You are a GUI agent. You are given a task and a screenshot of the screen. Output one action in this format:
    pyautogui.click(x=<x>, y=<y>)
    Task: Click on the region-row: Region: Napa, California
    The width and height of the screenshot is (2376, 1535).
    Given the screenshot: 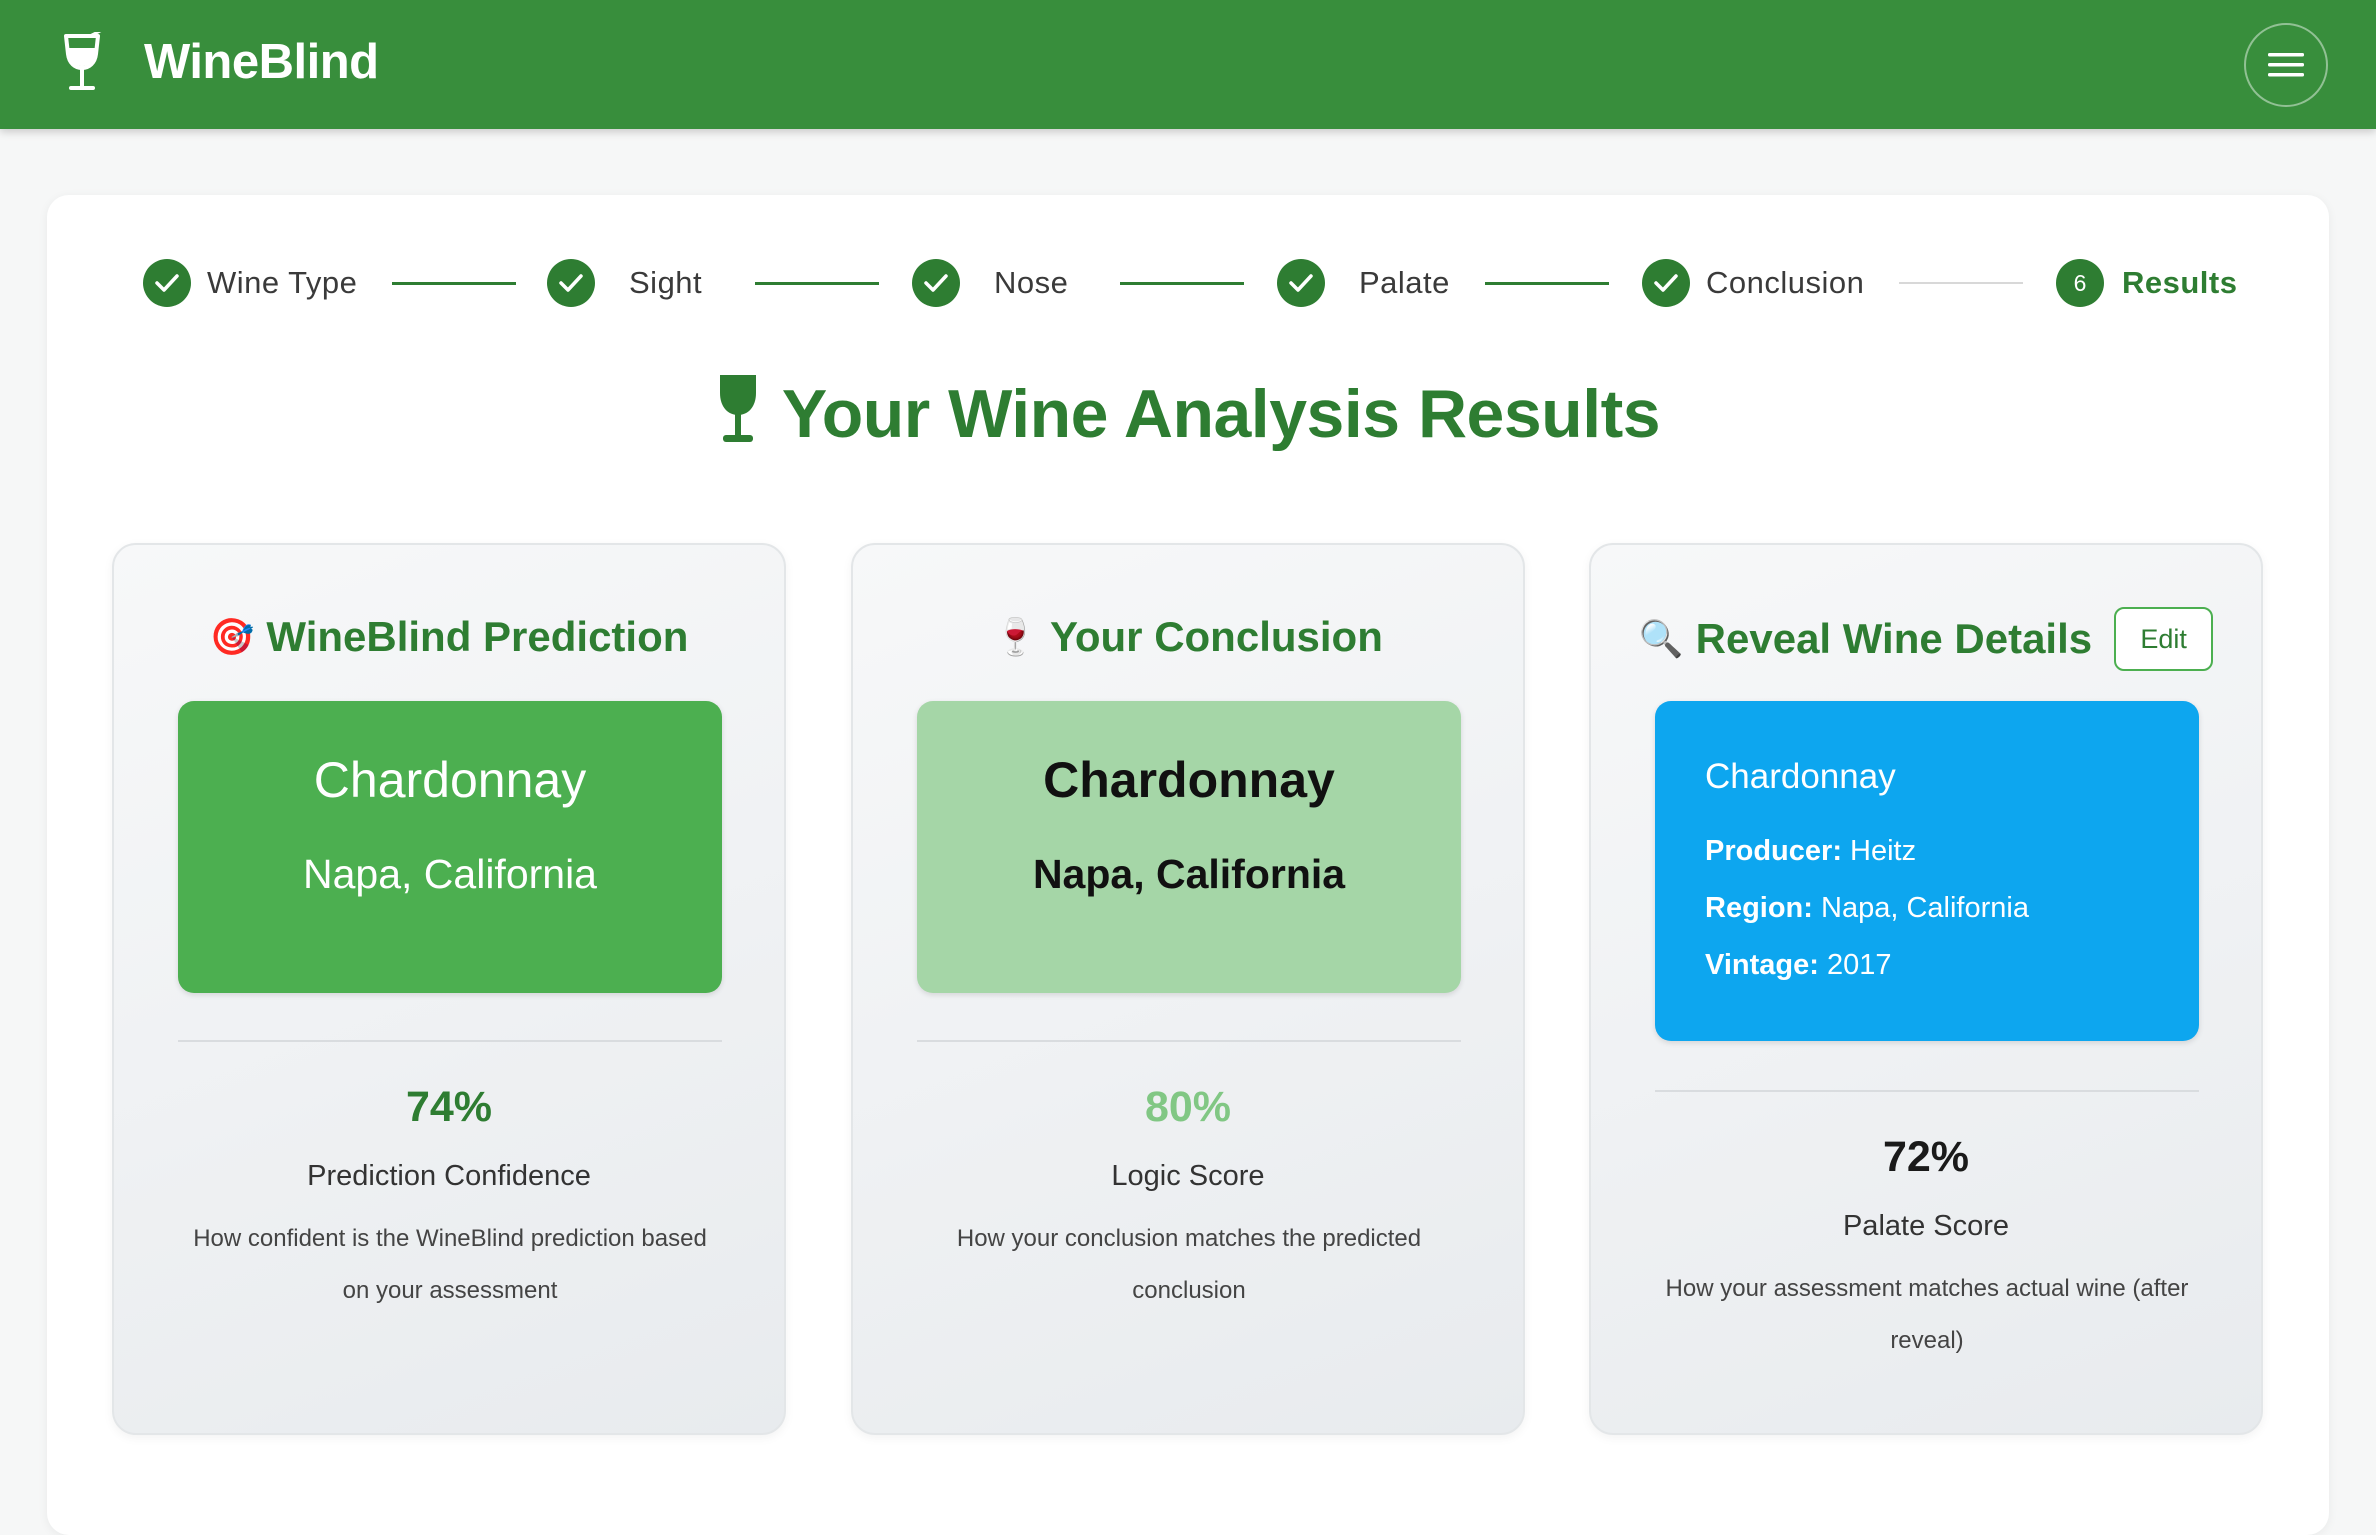 What is the action you would take?
    pyautogui.click(x=1952, y=908)
    